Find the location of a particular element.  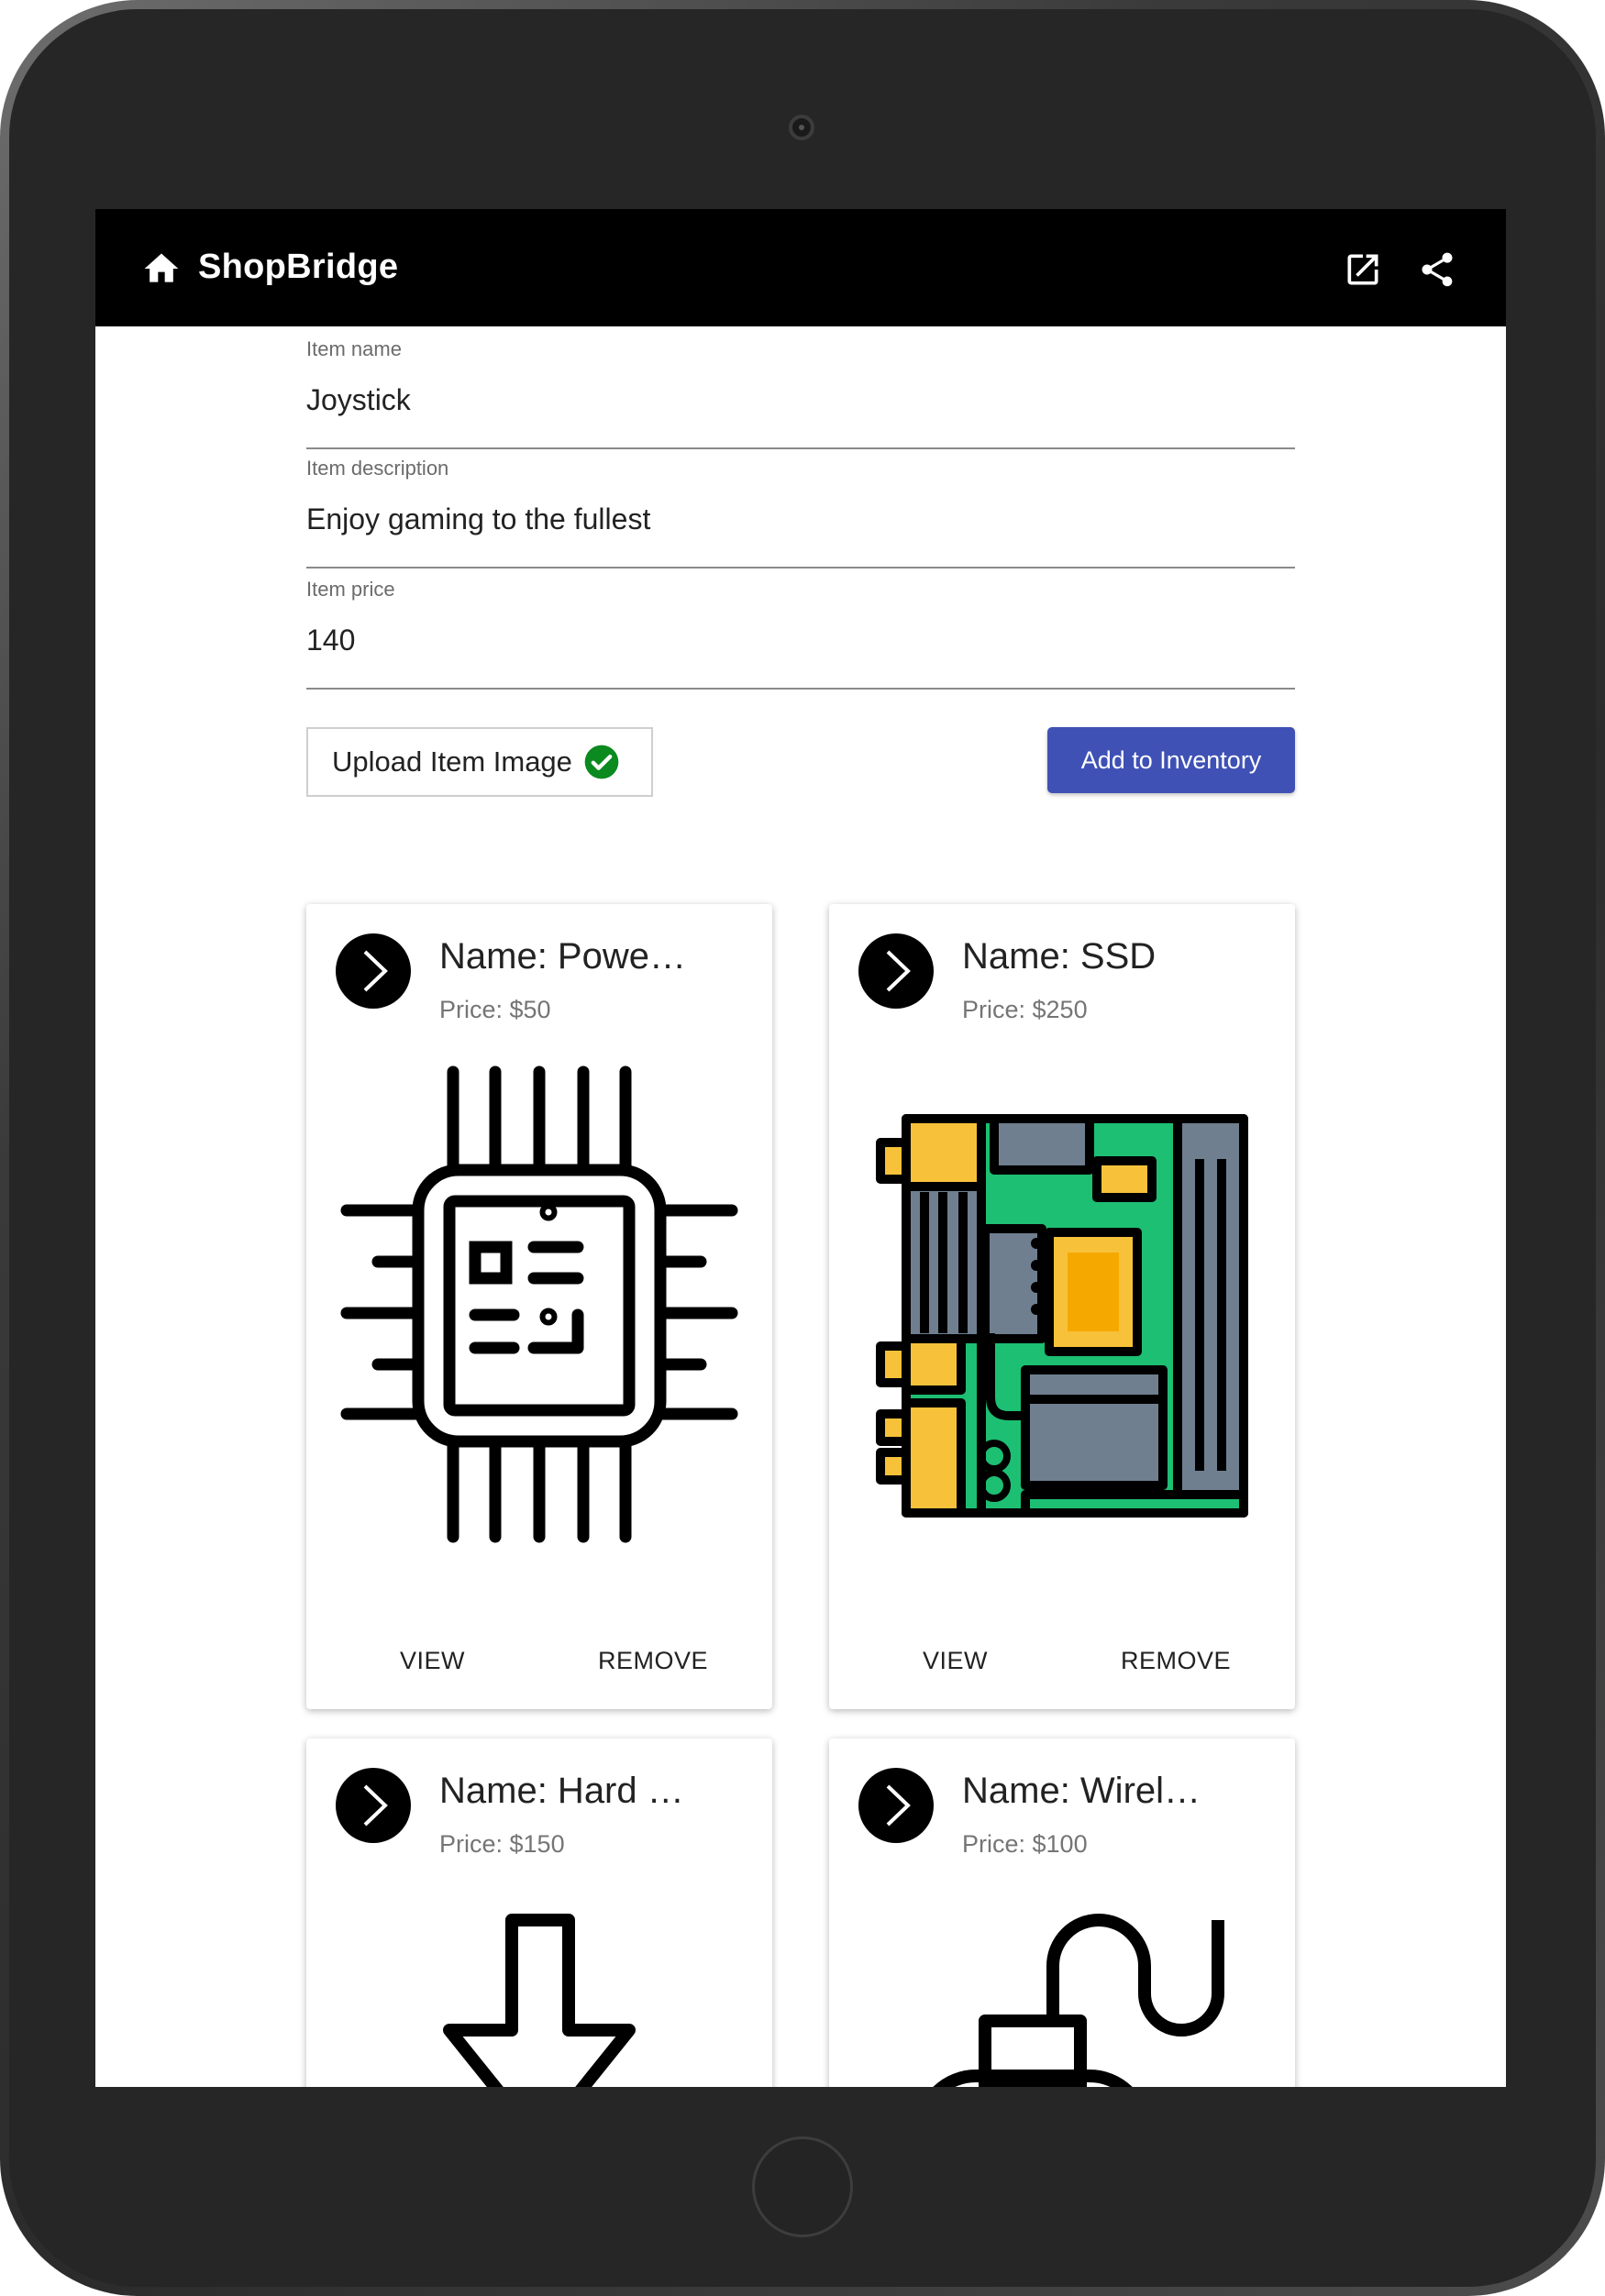

app-title: ShopBridge is located at coordinates (298, 267).